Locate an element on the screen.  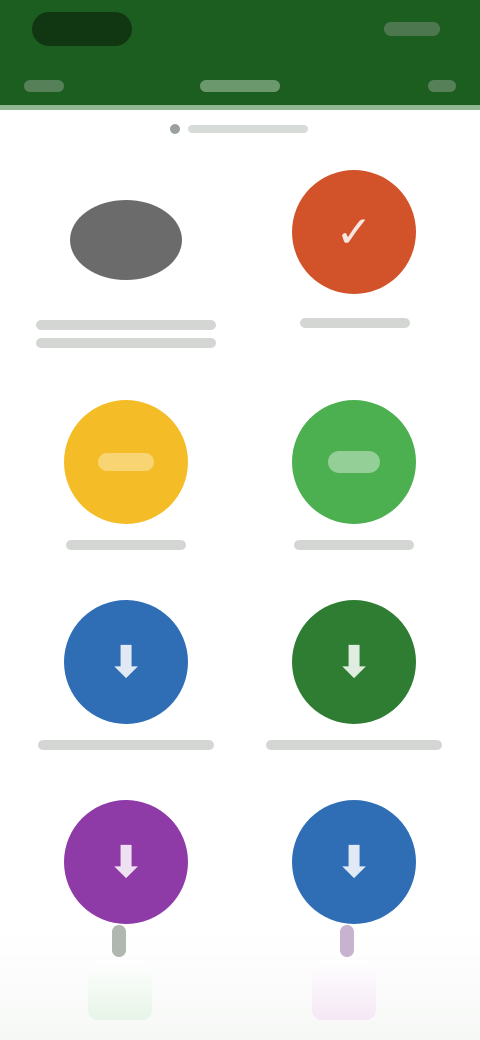
bottom-strip is located at coordinates (240, 985).